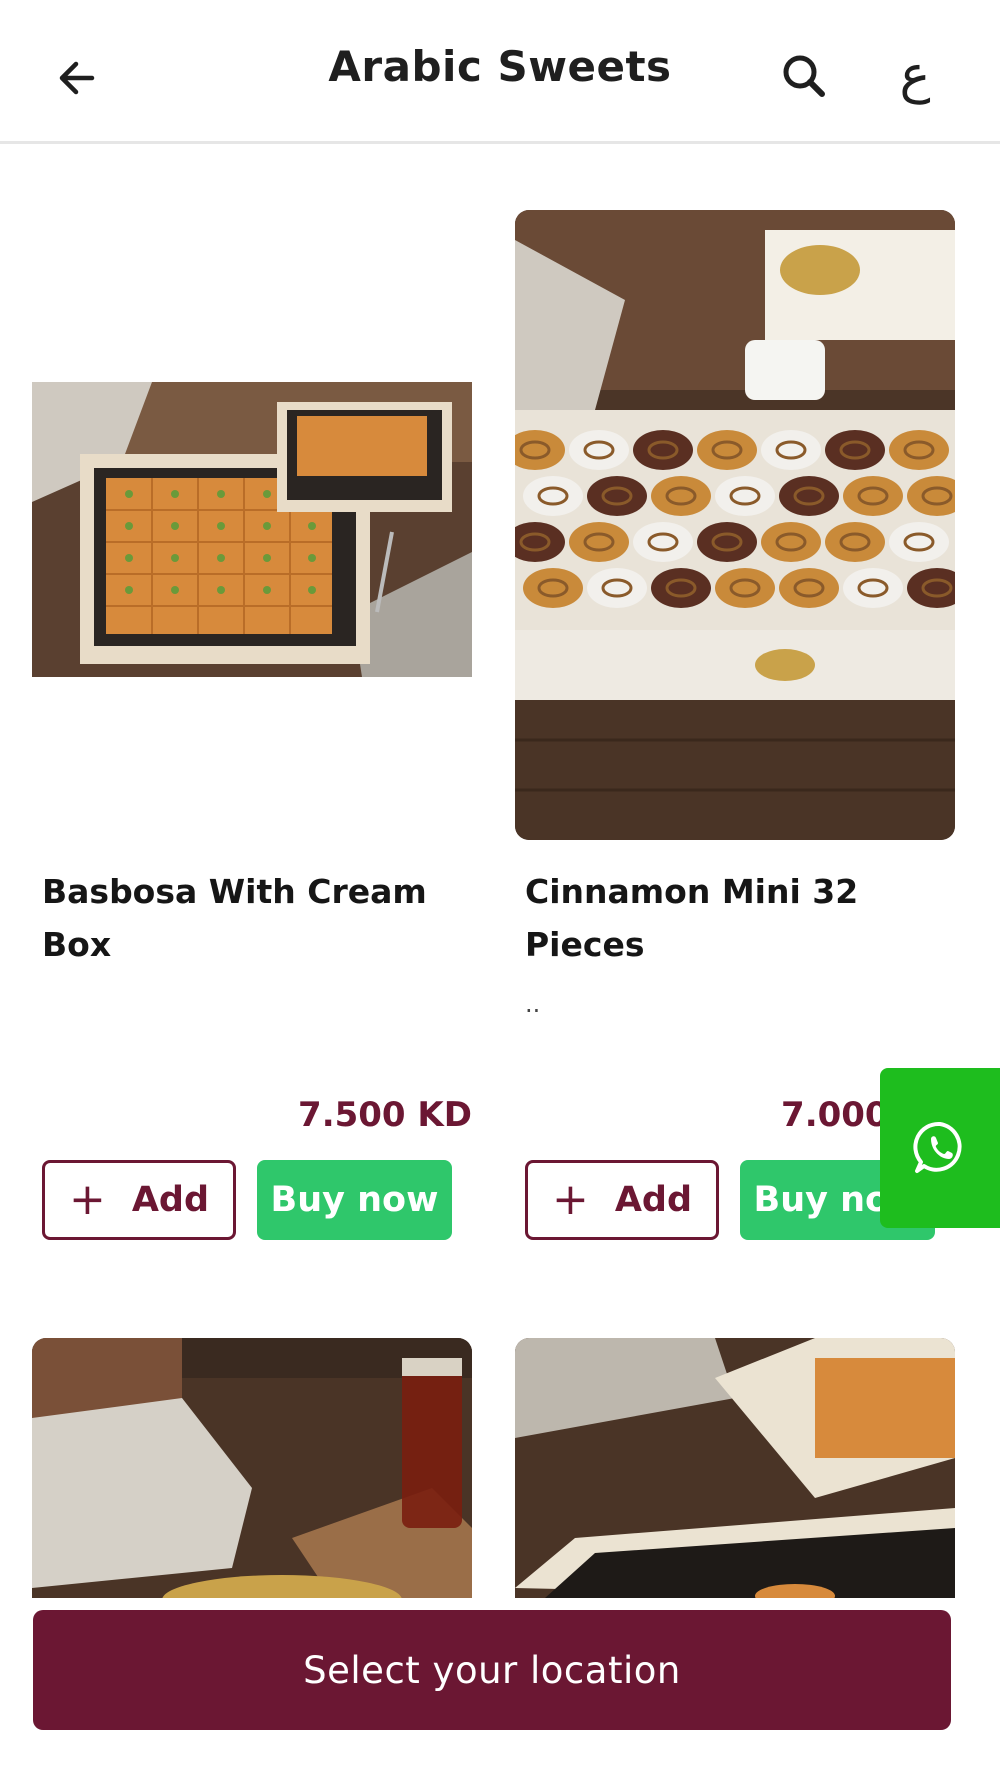  Describe the element at coordinates (740, 918) in the screenshot. I see `product-name: Cinnamon Mini 32 Pieces` at that location.